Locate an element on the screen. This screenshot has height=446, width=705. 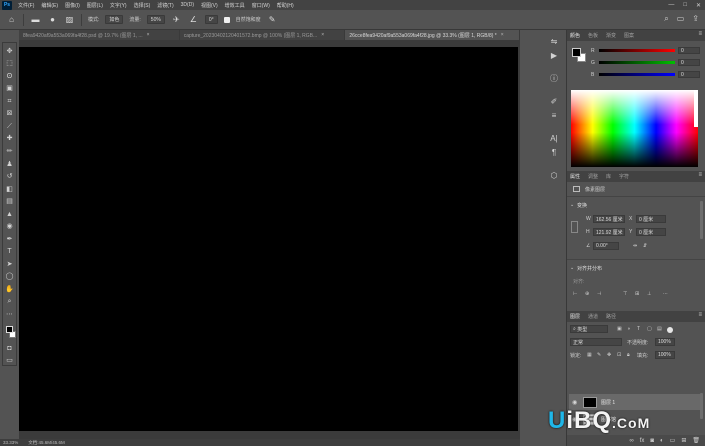
minimize-icon: — is located at coordinates (671, 5).